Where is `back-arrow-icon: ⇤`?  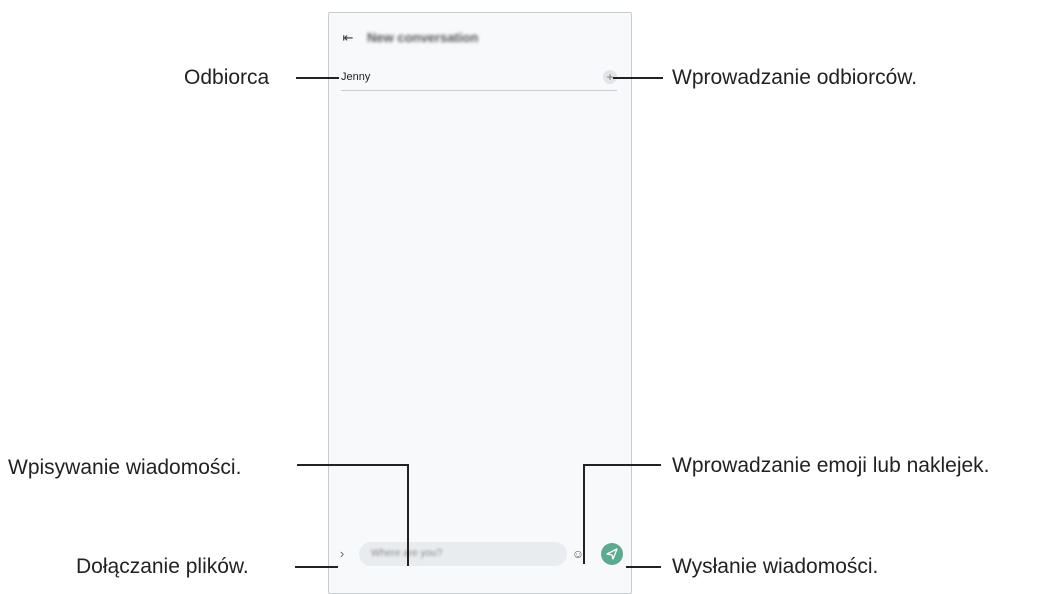 back-arrow-icon: ⇤ is located at coordinates (348, 38).